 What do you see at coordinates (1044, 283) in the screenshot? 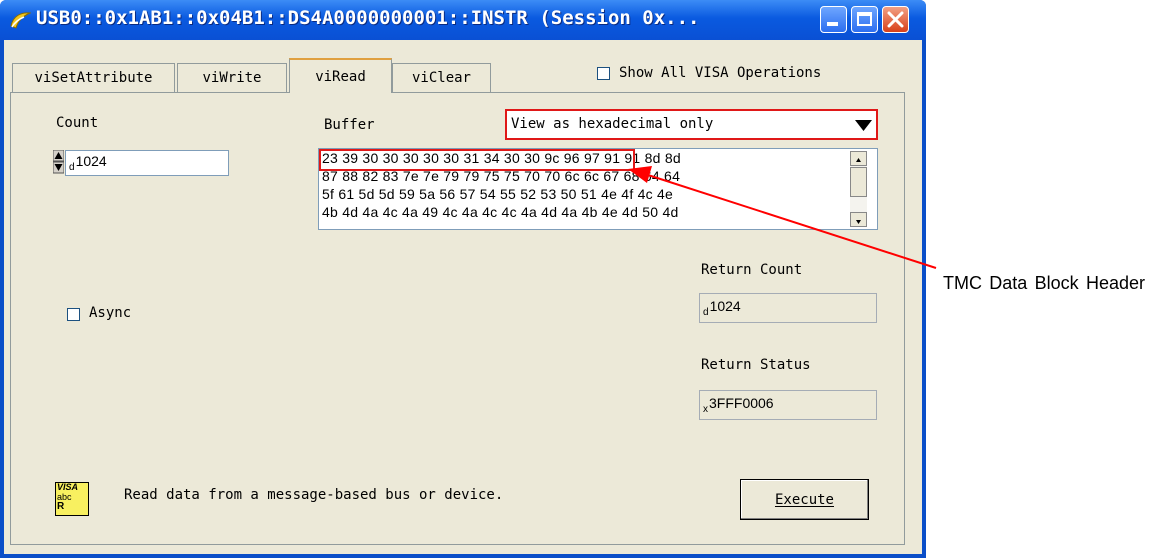
I see `annotation-label: TMC Data Block Header` at bounding box center [1044, 283].